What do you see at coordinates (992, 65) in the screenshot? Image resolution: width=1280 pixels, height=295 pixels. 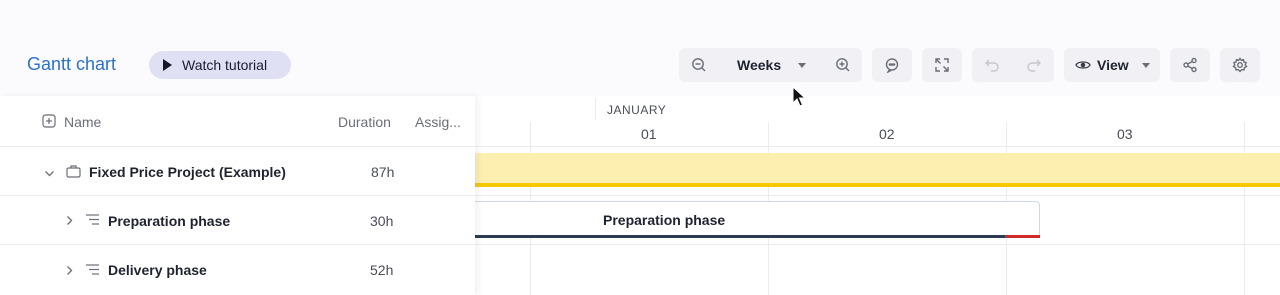 I see `undo-icon` at bounding box center [992, 65].